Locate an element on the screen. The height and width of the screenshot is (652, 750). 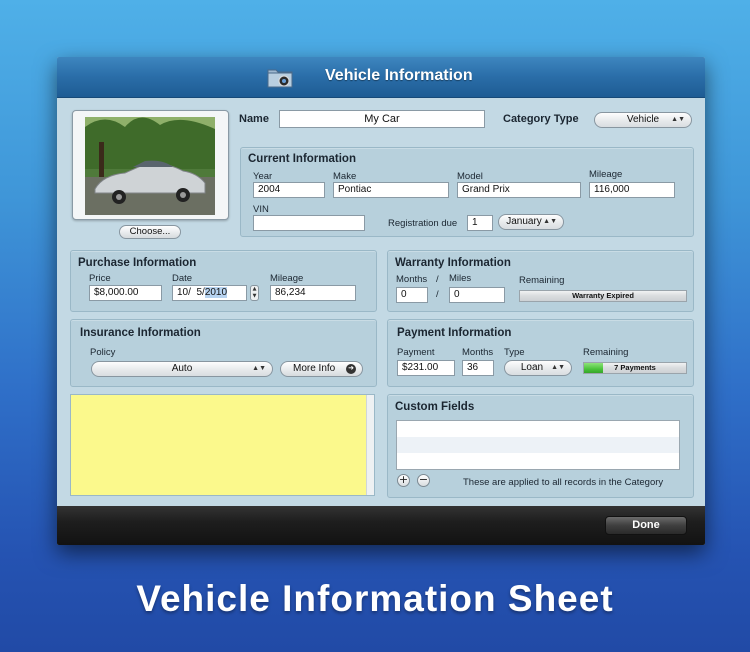
payment-remaining-bar: 7 Payments is located at coordinates (635, 368).